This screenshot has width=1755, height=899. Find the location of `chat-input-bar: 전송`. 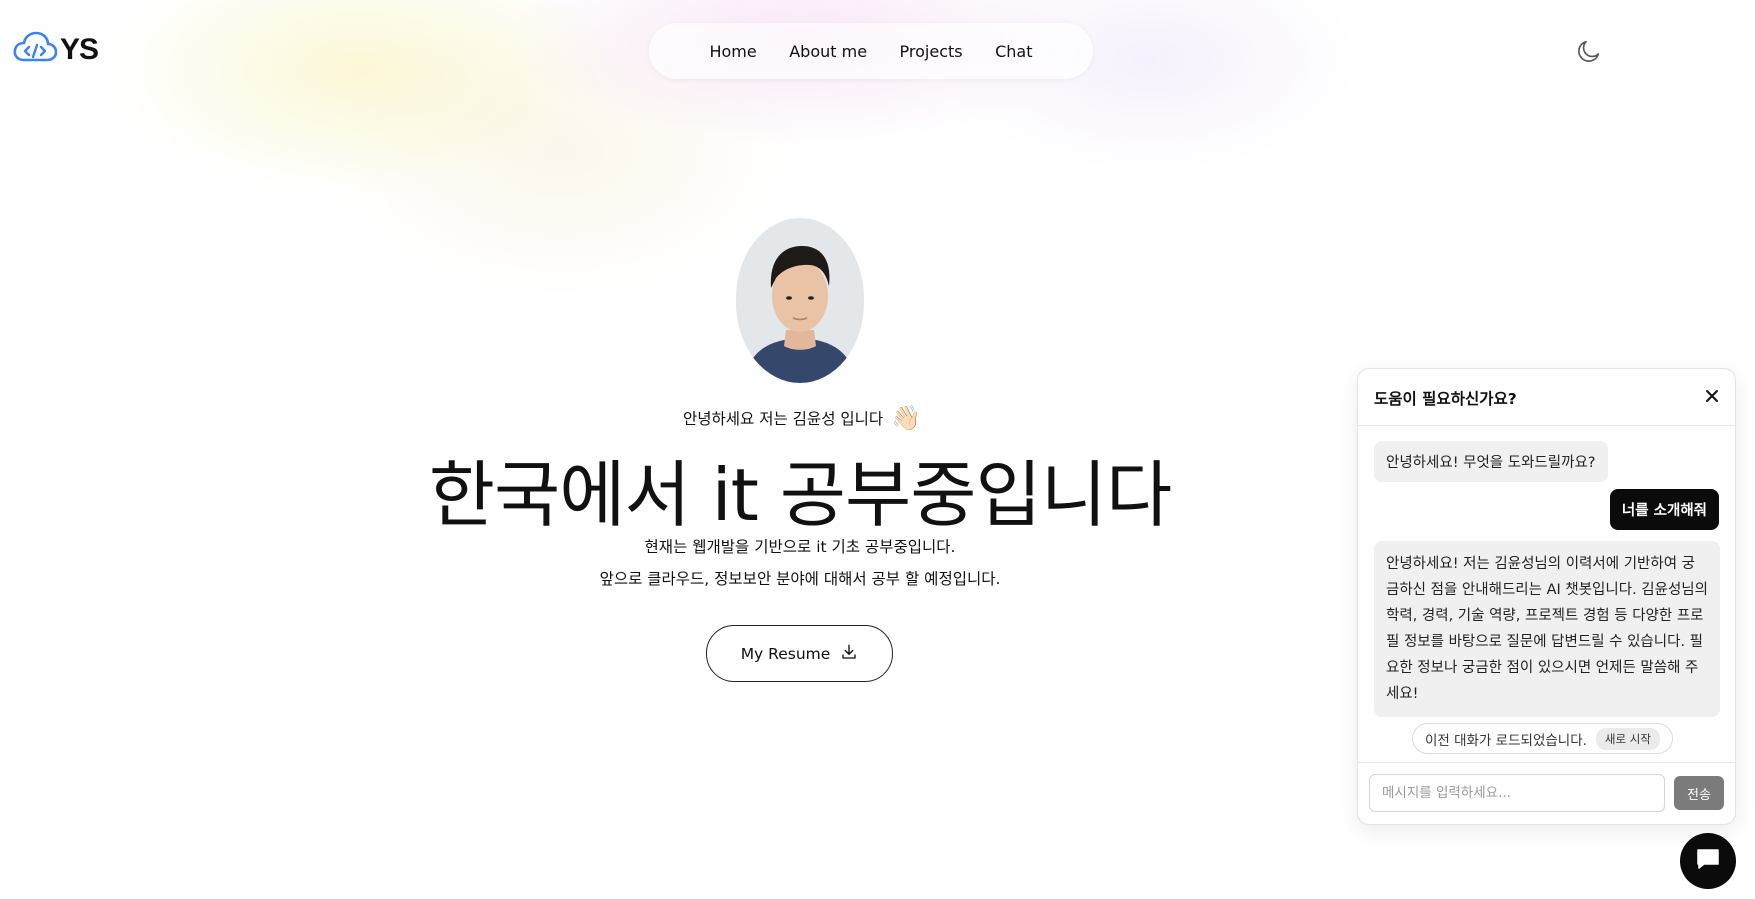

chat-input-bar: 전송 is located at coordinates (1546, 794).